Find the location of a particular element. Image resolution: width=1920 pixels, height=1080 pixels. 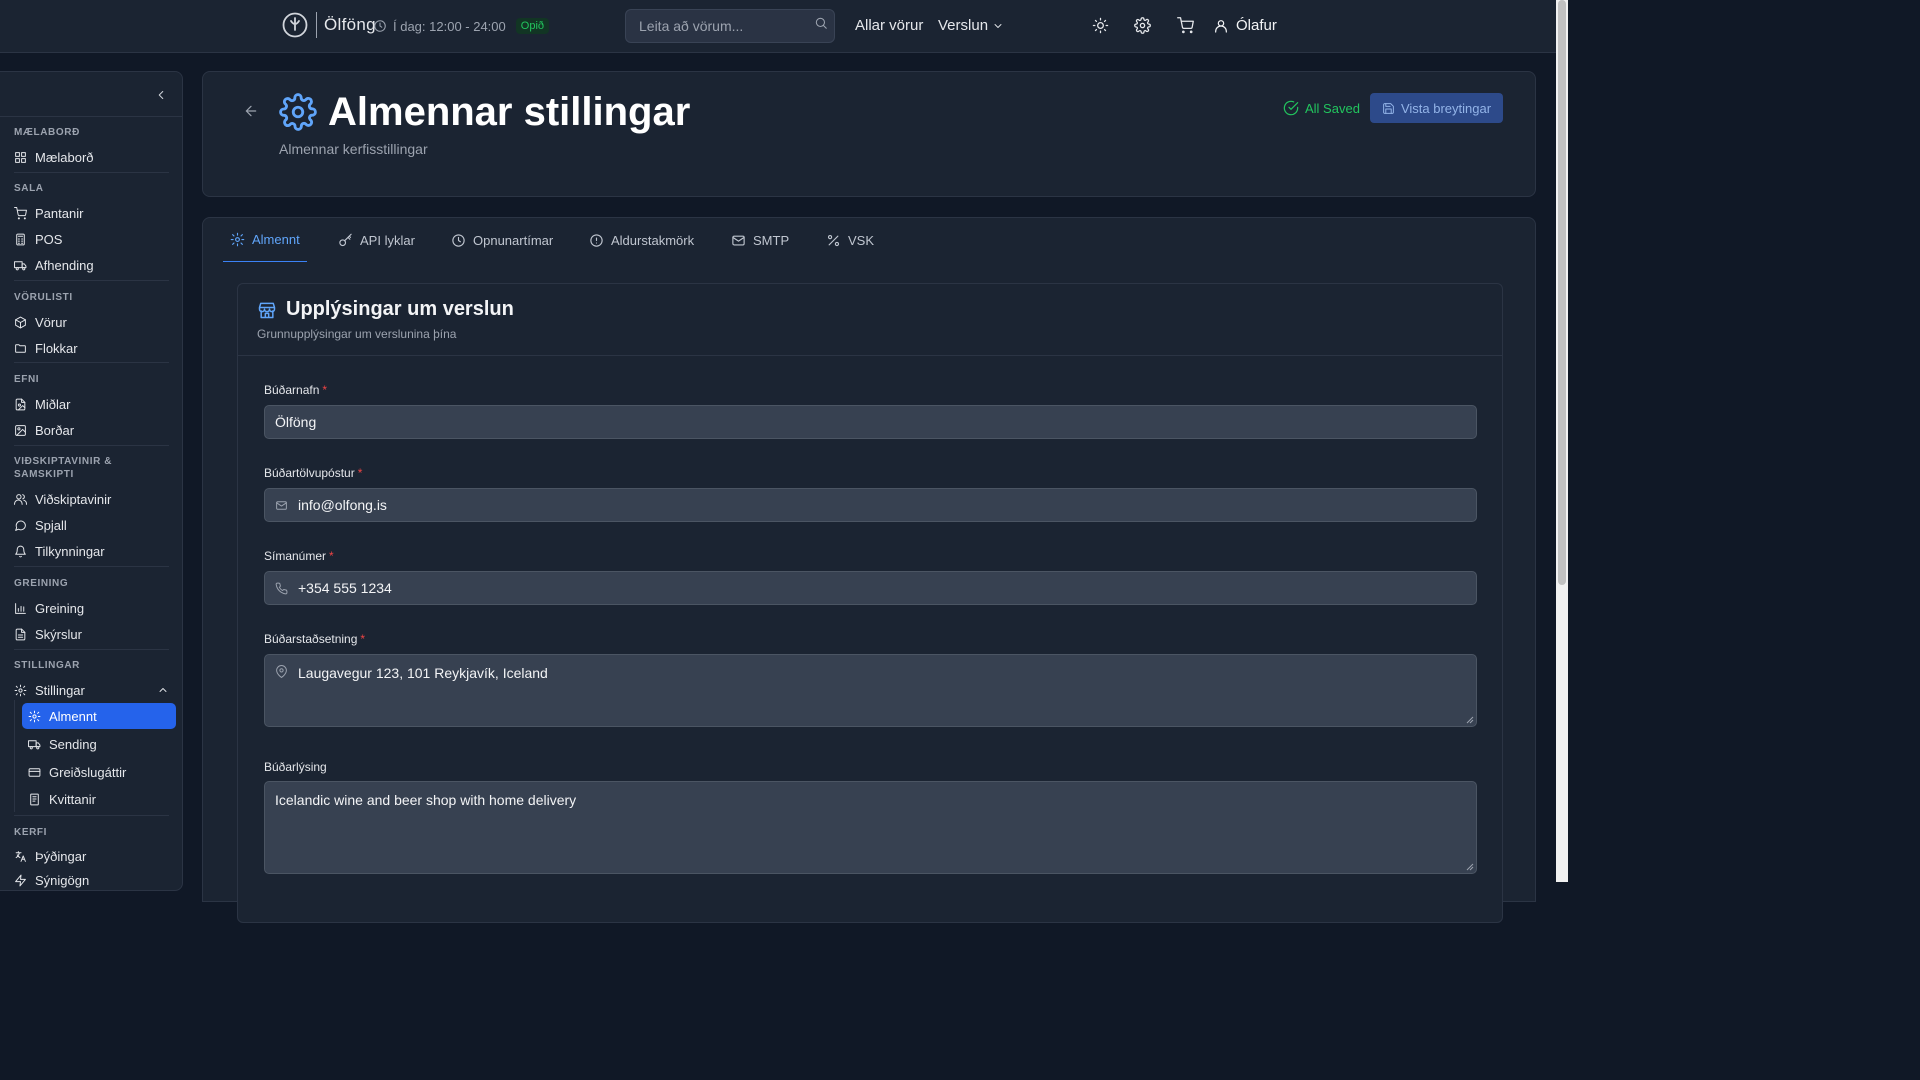

field-label-text: Búðarstaðsetning is located at coordinates (311, 639).